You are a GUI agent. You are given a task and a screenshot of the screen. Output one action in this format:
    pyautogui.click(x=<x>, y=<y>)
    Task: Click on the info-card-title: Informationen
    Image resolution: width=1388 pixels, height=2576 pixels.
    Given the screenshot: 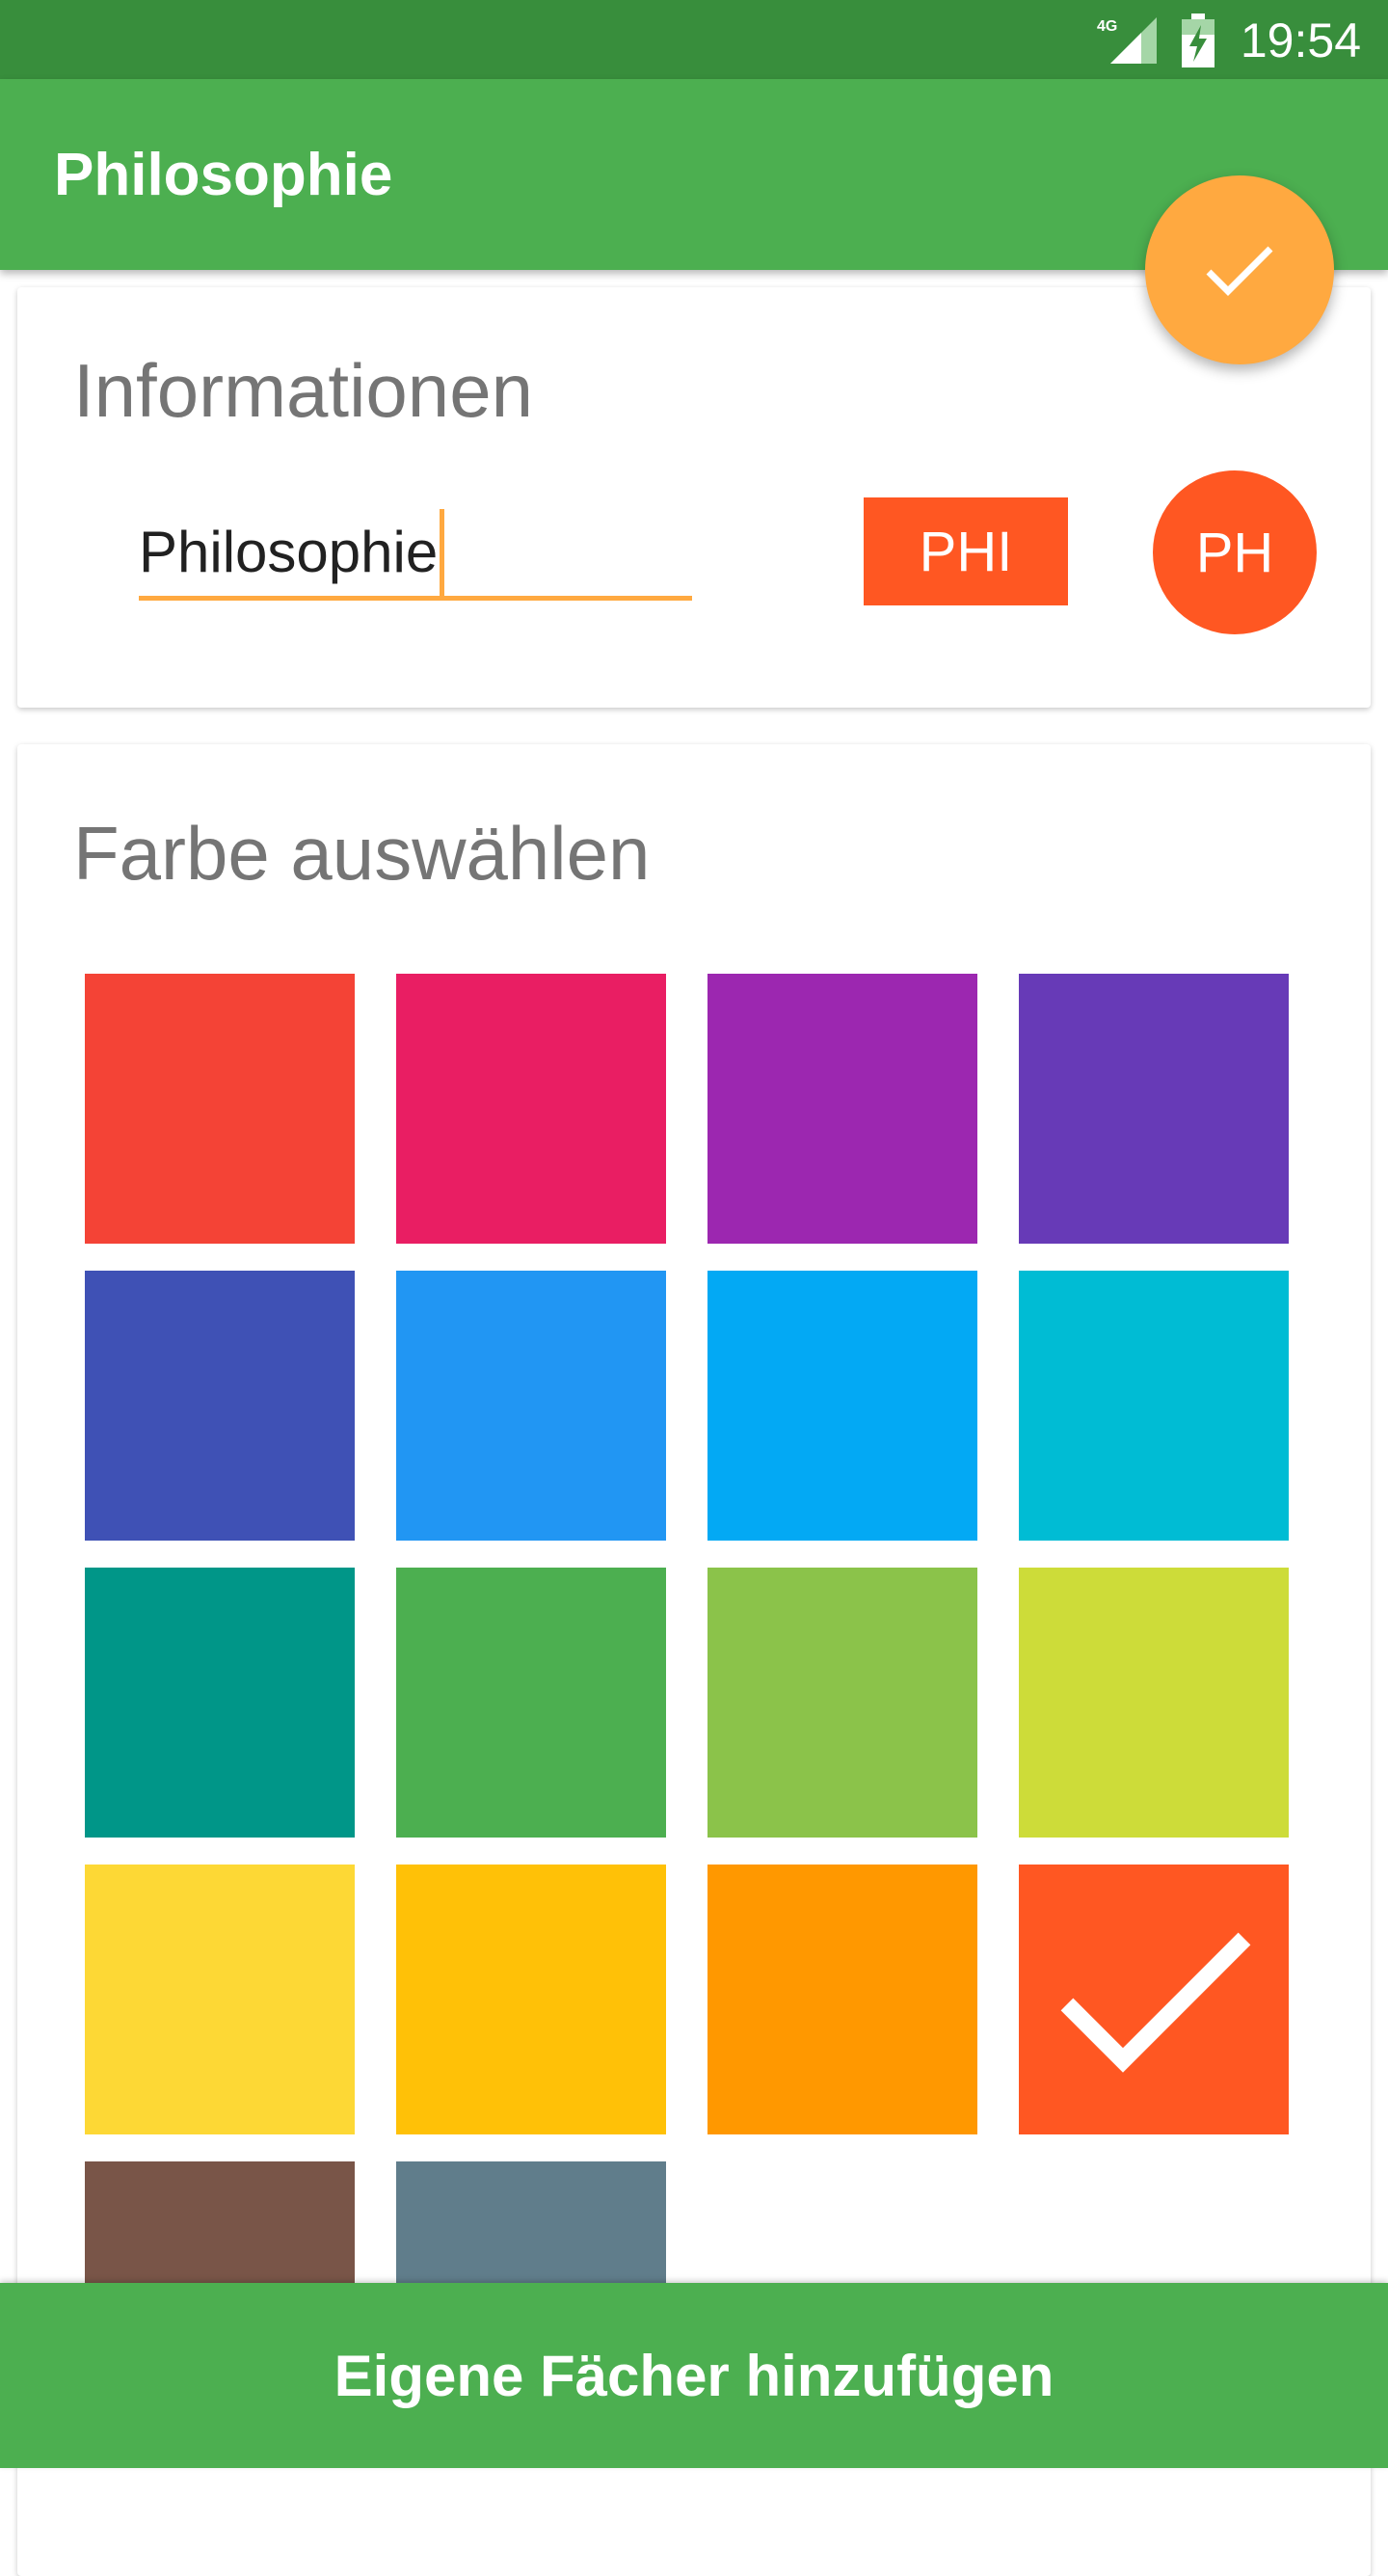 What is the action you would take?
    pyautogui.click(x=303, y=391)
    